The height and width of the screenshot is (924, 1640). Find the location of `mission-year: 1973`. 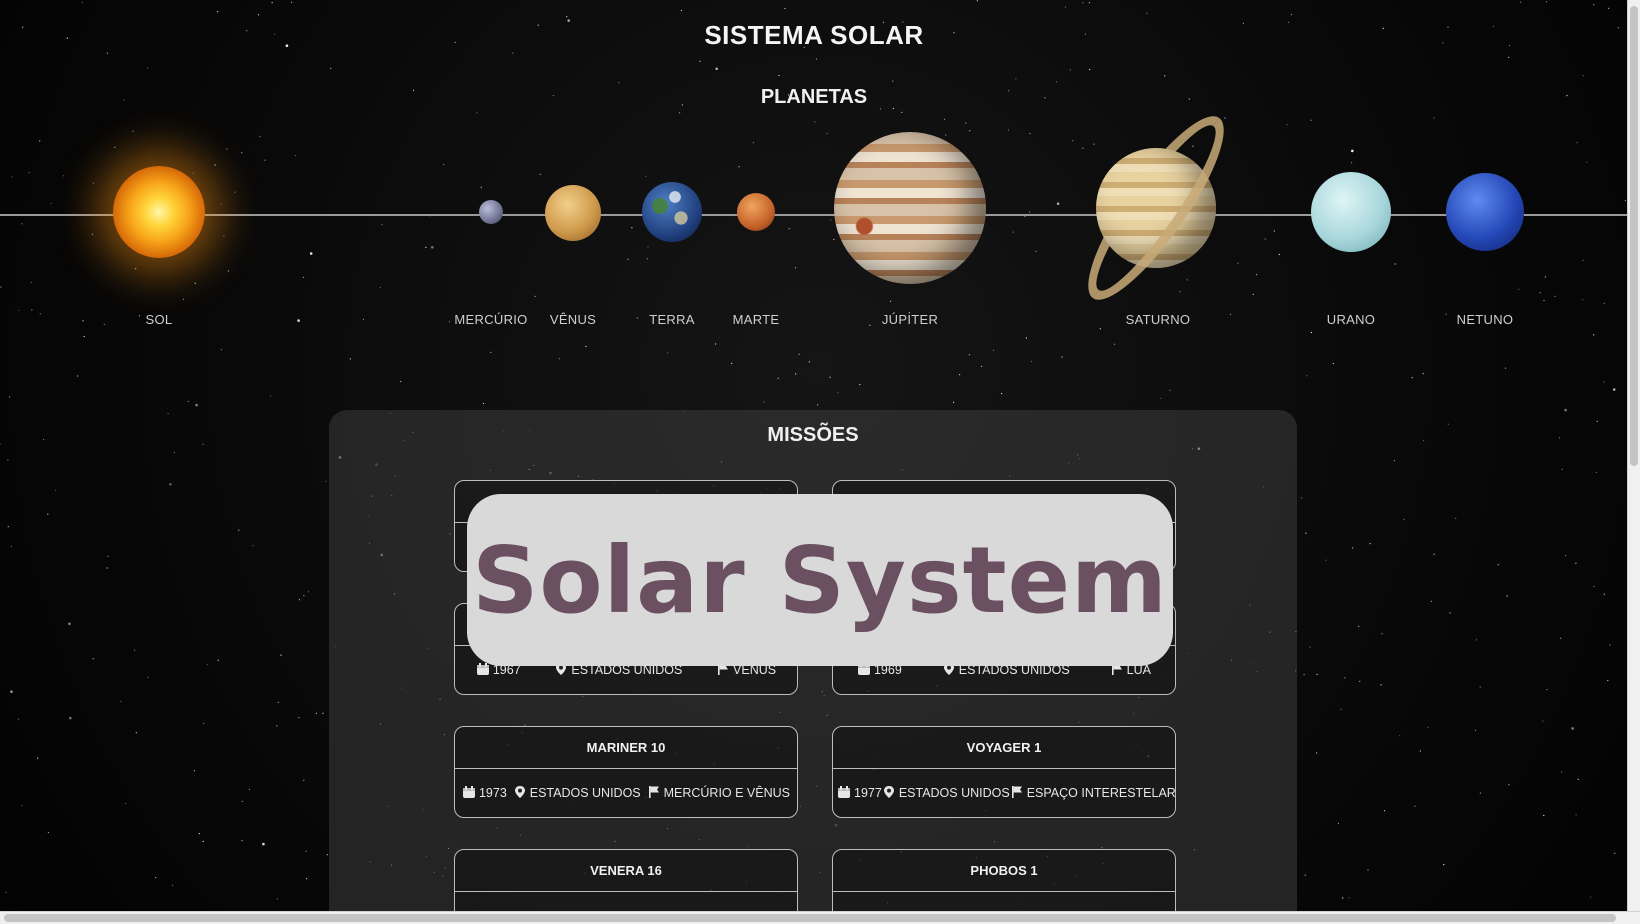

mission-year: 1973 is located at coordinates (484, 793).